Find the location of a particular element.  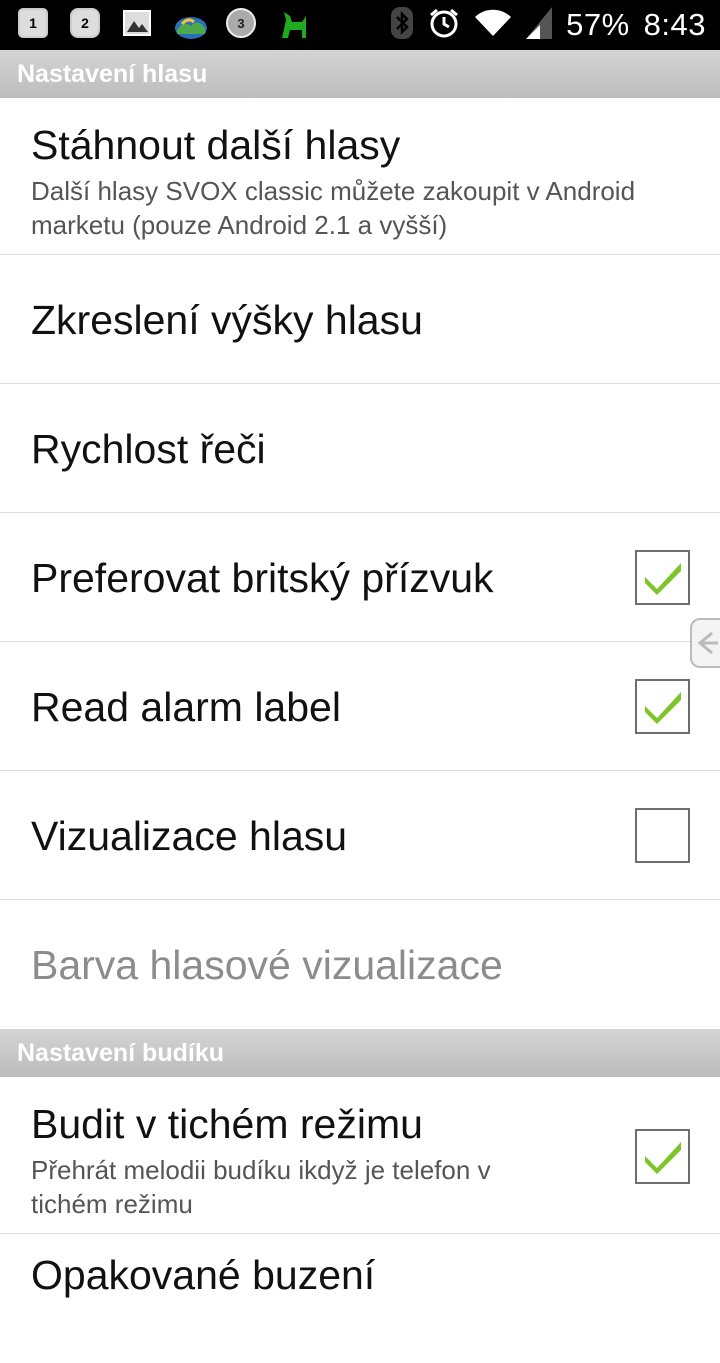

signal-icon is located at coordinates (539, 25).